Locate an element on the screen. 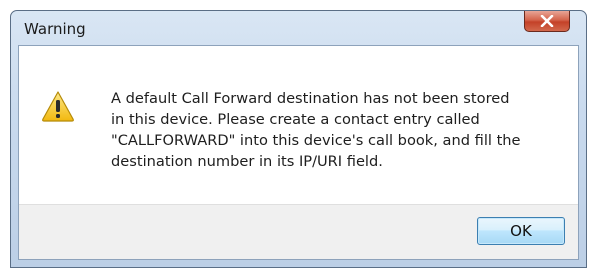  ok-button: OK is located at coordinates (521, 231).